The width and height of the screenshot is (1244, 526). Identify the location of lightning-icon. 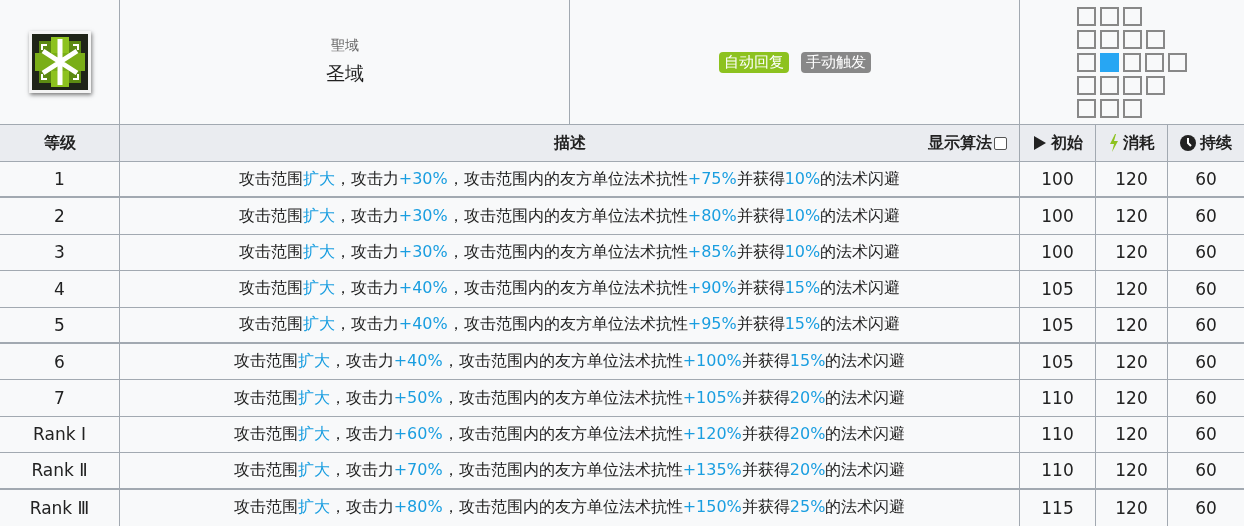
(1113, 143).